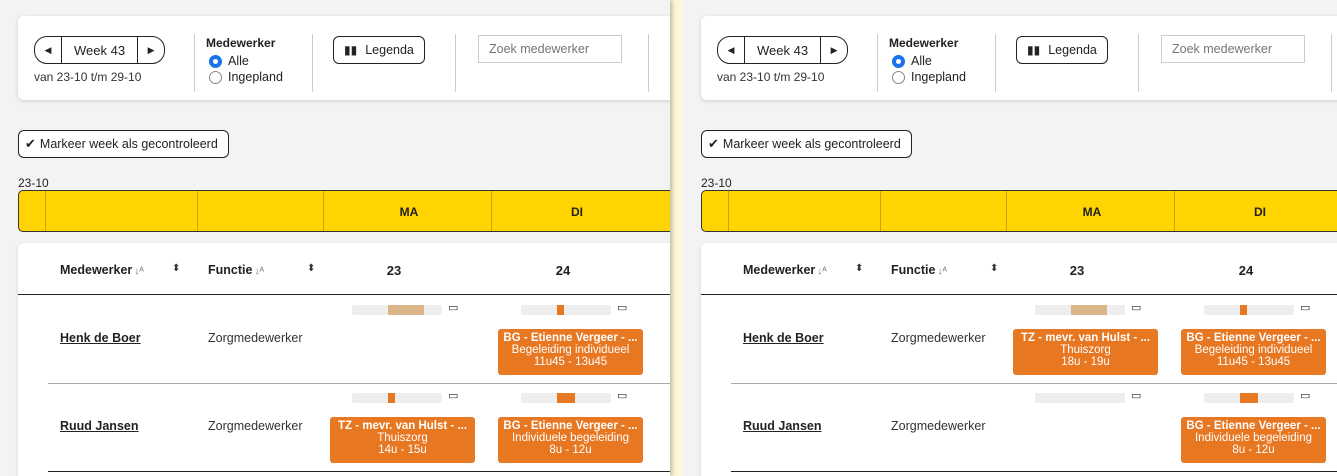 Image resolution: width=1337 pixels, height=476 pixels. I want to click on appointment-description: Begeleiding individueel, so click(570, 350).